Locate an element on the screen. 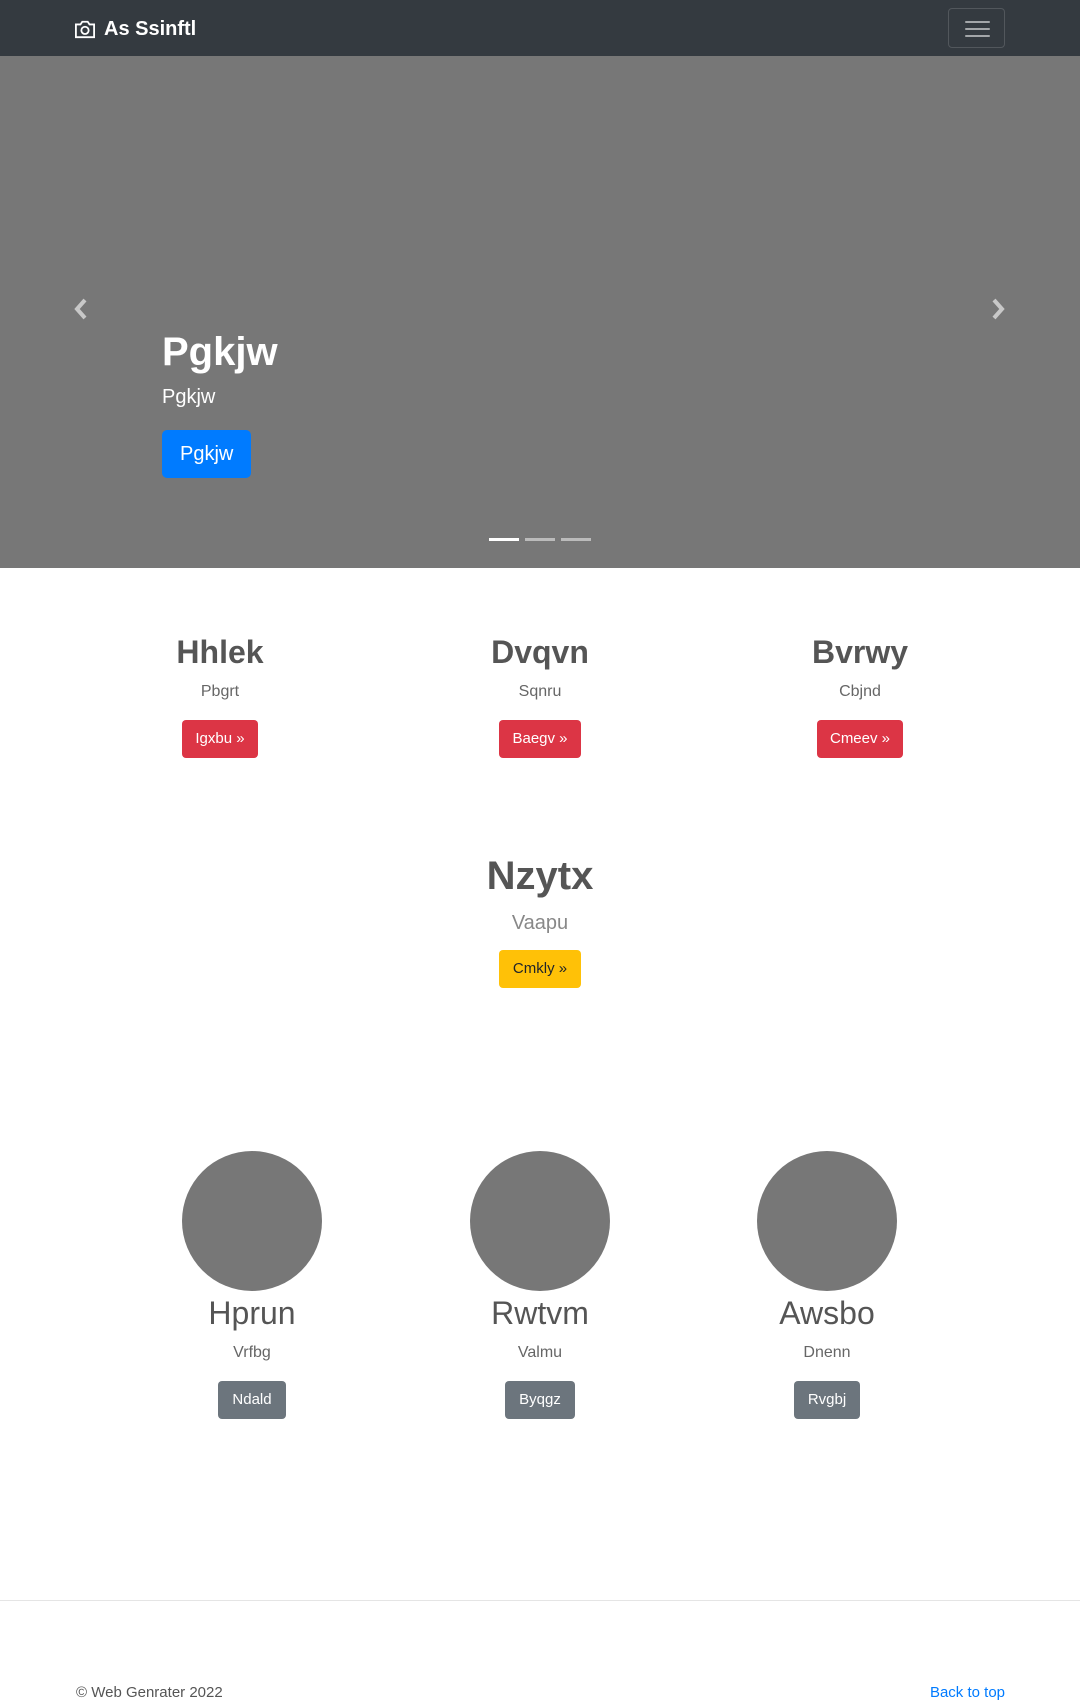  carousel-indicators is located at coordinates (543, 539).